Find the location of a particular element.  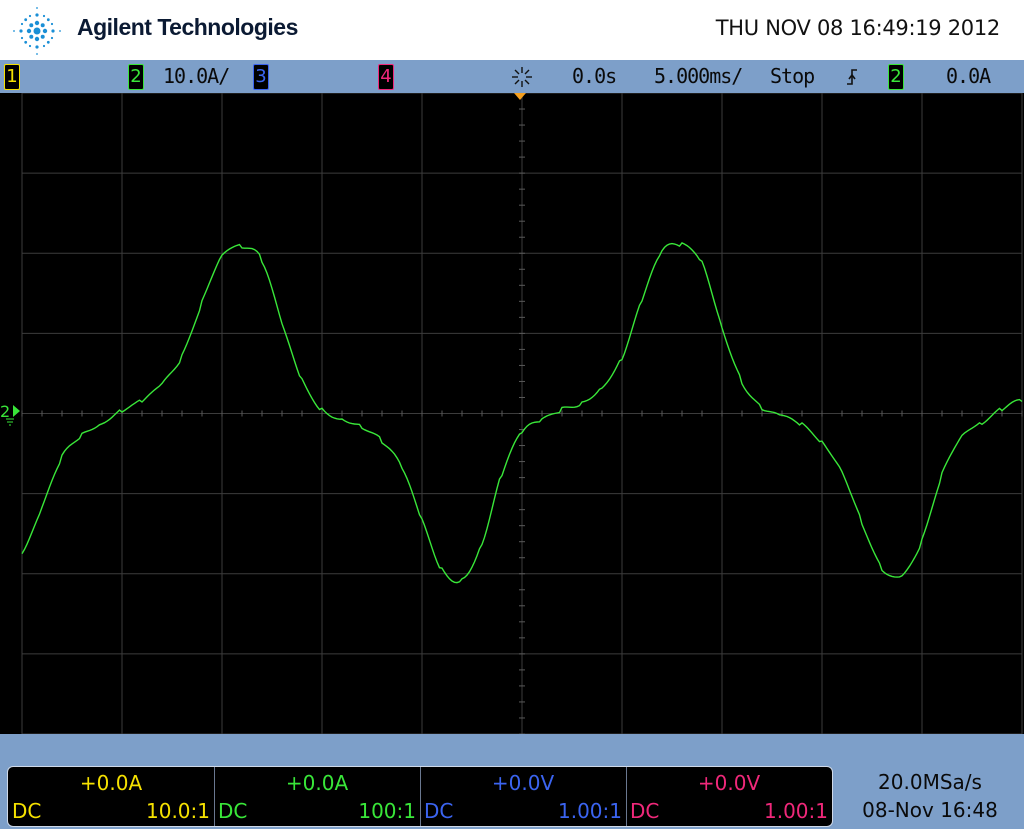

brand-name: Agilent Technologies is located at coordinates (187, 27).